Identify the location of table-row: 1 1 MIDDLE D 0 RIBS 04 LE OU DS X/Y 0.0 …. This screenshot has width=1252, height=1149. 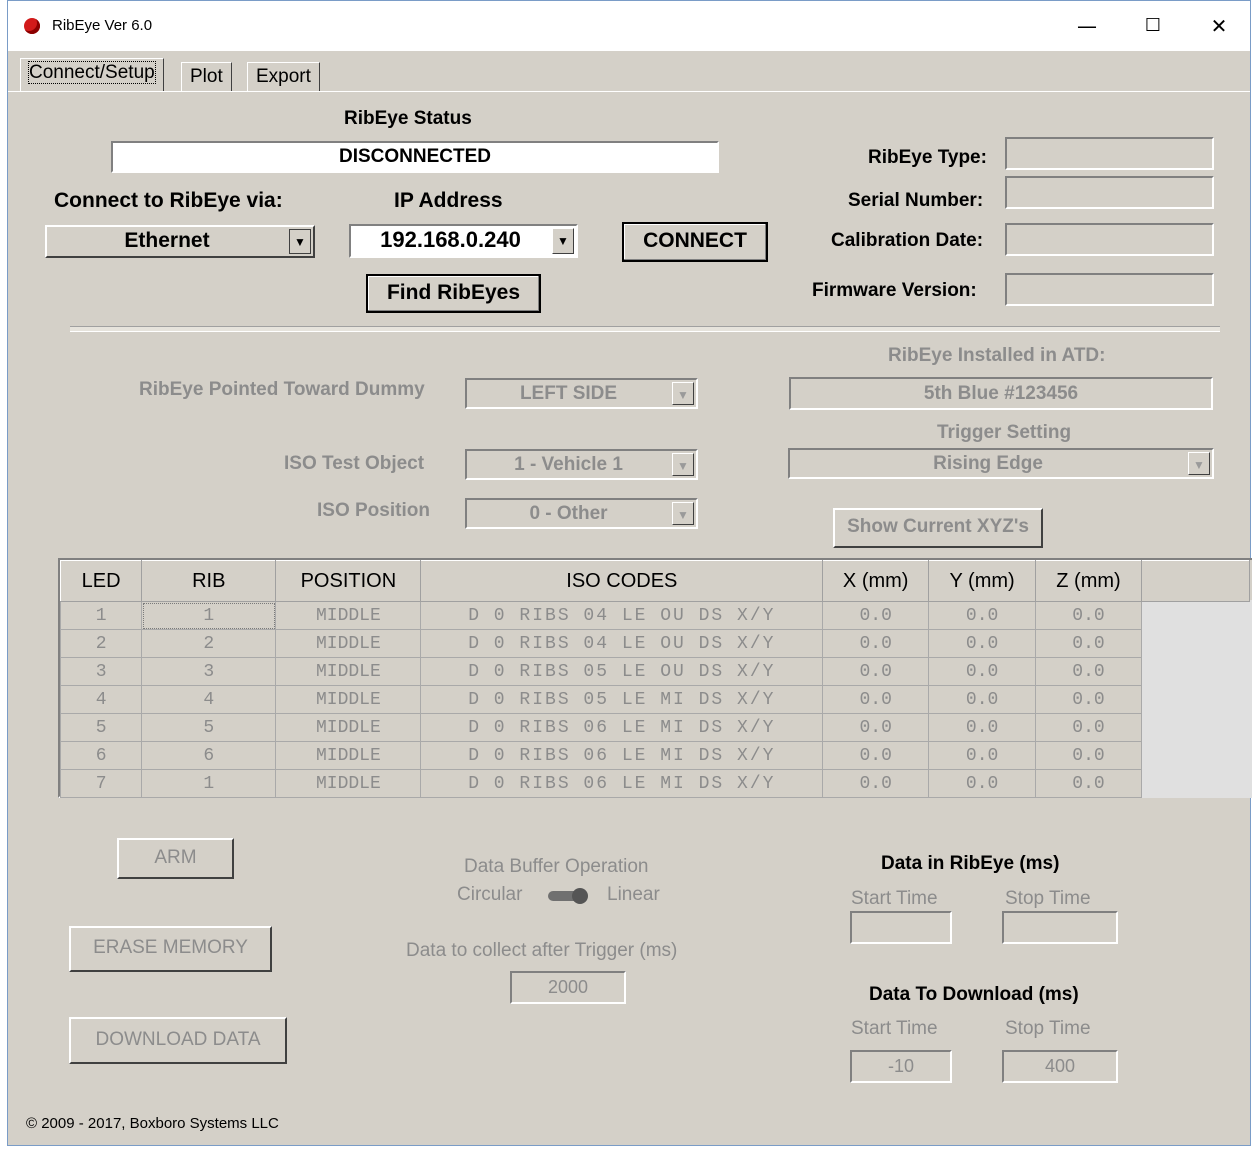
(654, 615).